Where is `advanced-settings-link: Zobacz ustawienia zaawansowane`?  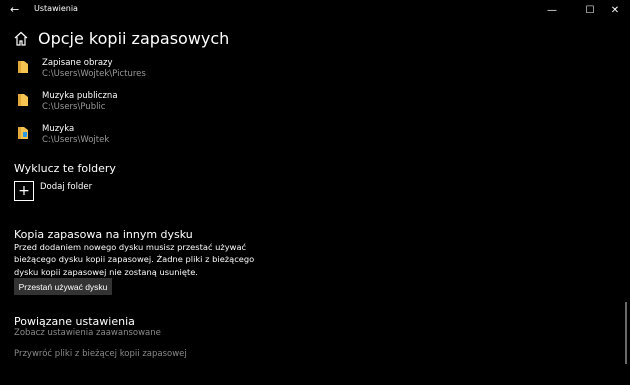 advanced-settings-link: Zobacz ustawienia zaawansowane is located at coordinates (87, 333).